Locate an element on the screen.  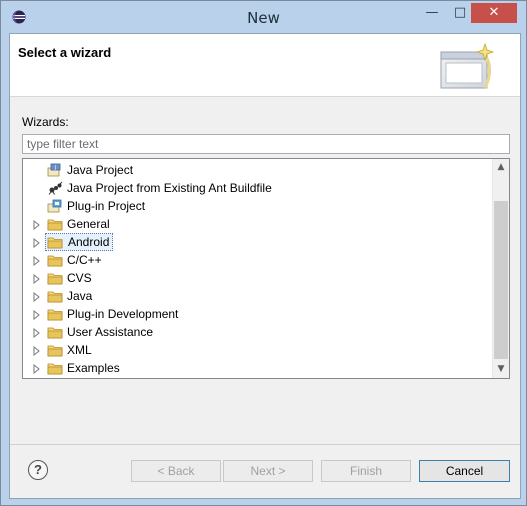
tree-item: C/C++ is located at coordinates (258, 260).